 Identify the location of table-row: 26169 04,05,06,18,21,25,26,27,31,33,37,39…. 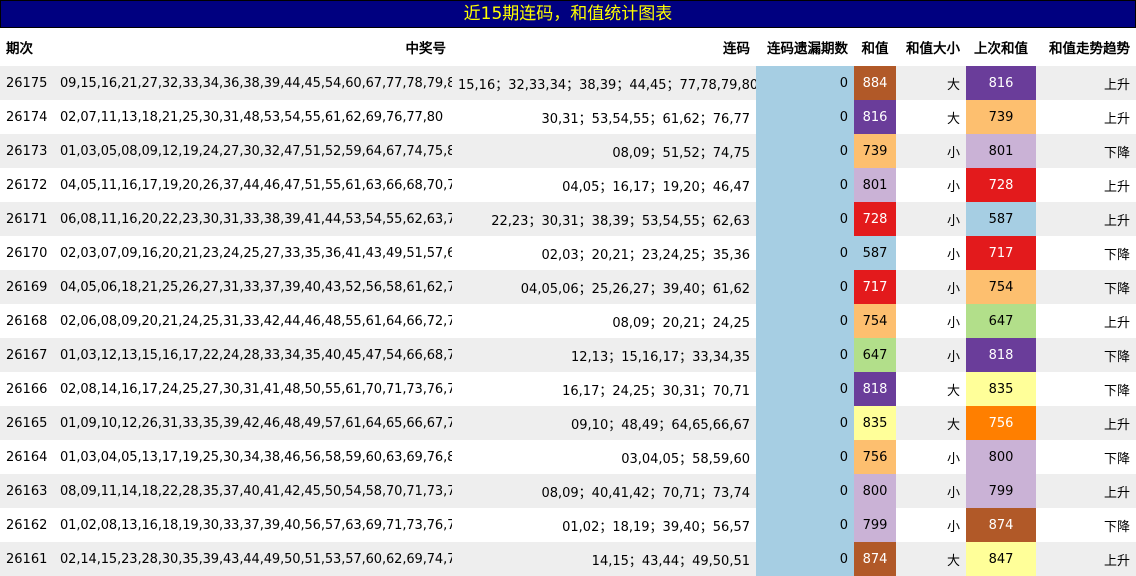
(568, 287).